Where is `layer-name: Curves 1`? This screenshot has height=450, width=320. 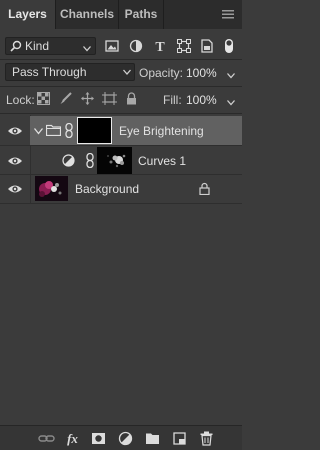 layer-name: Curves 1 is located at coordinates (162, 161).